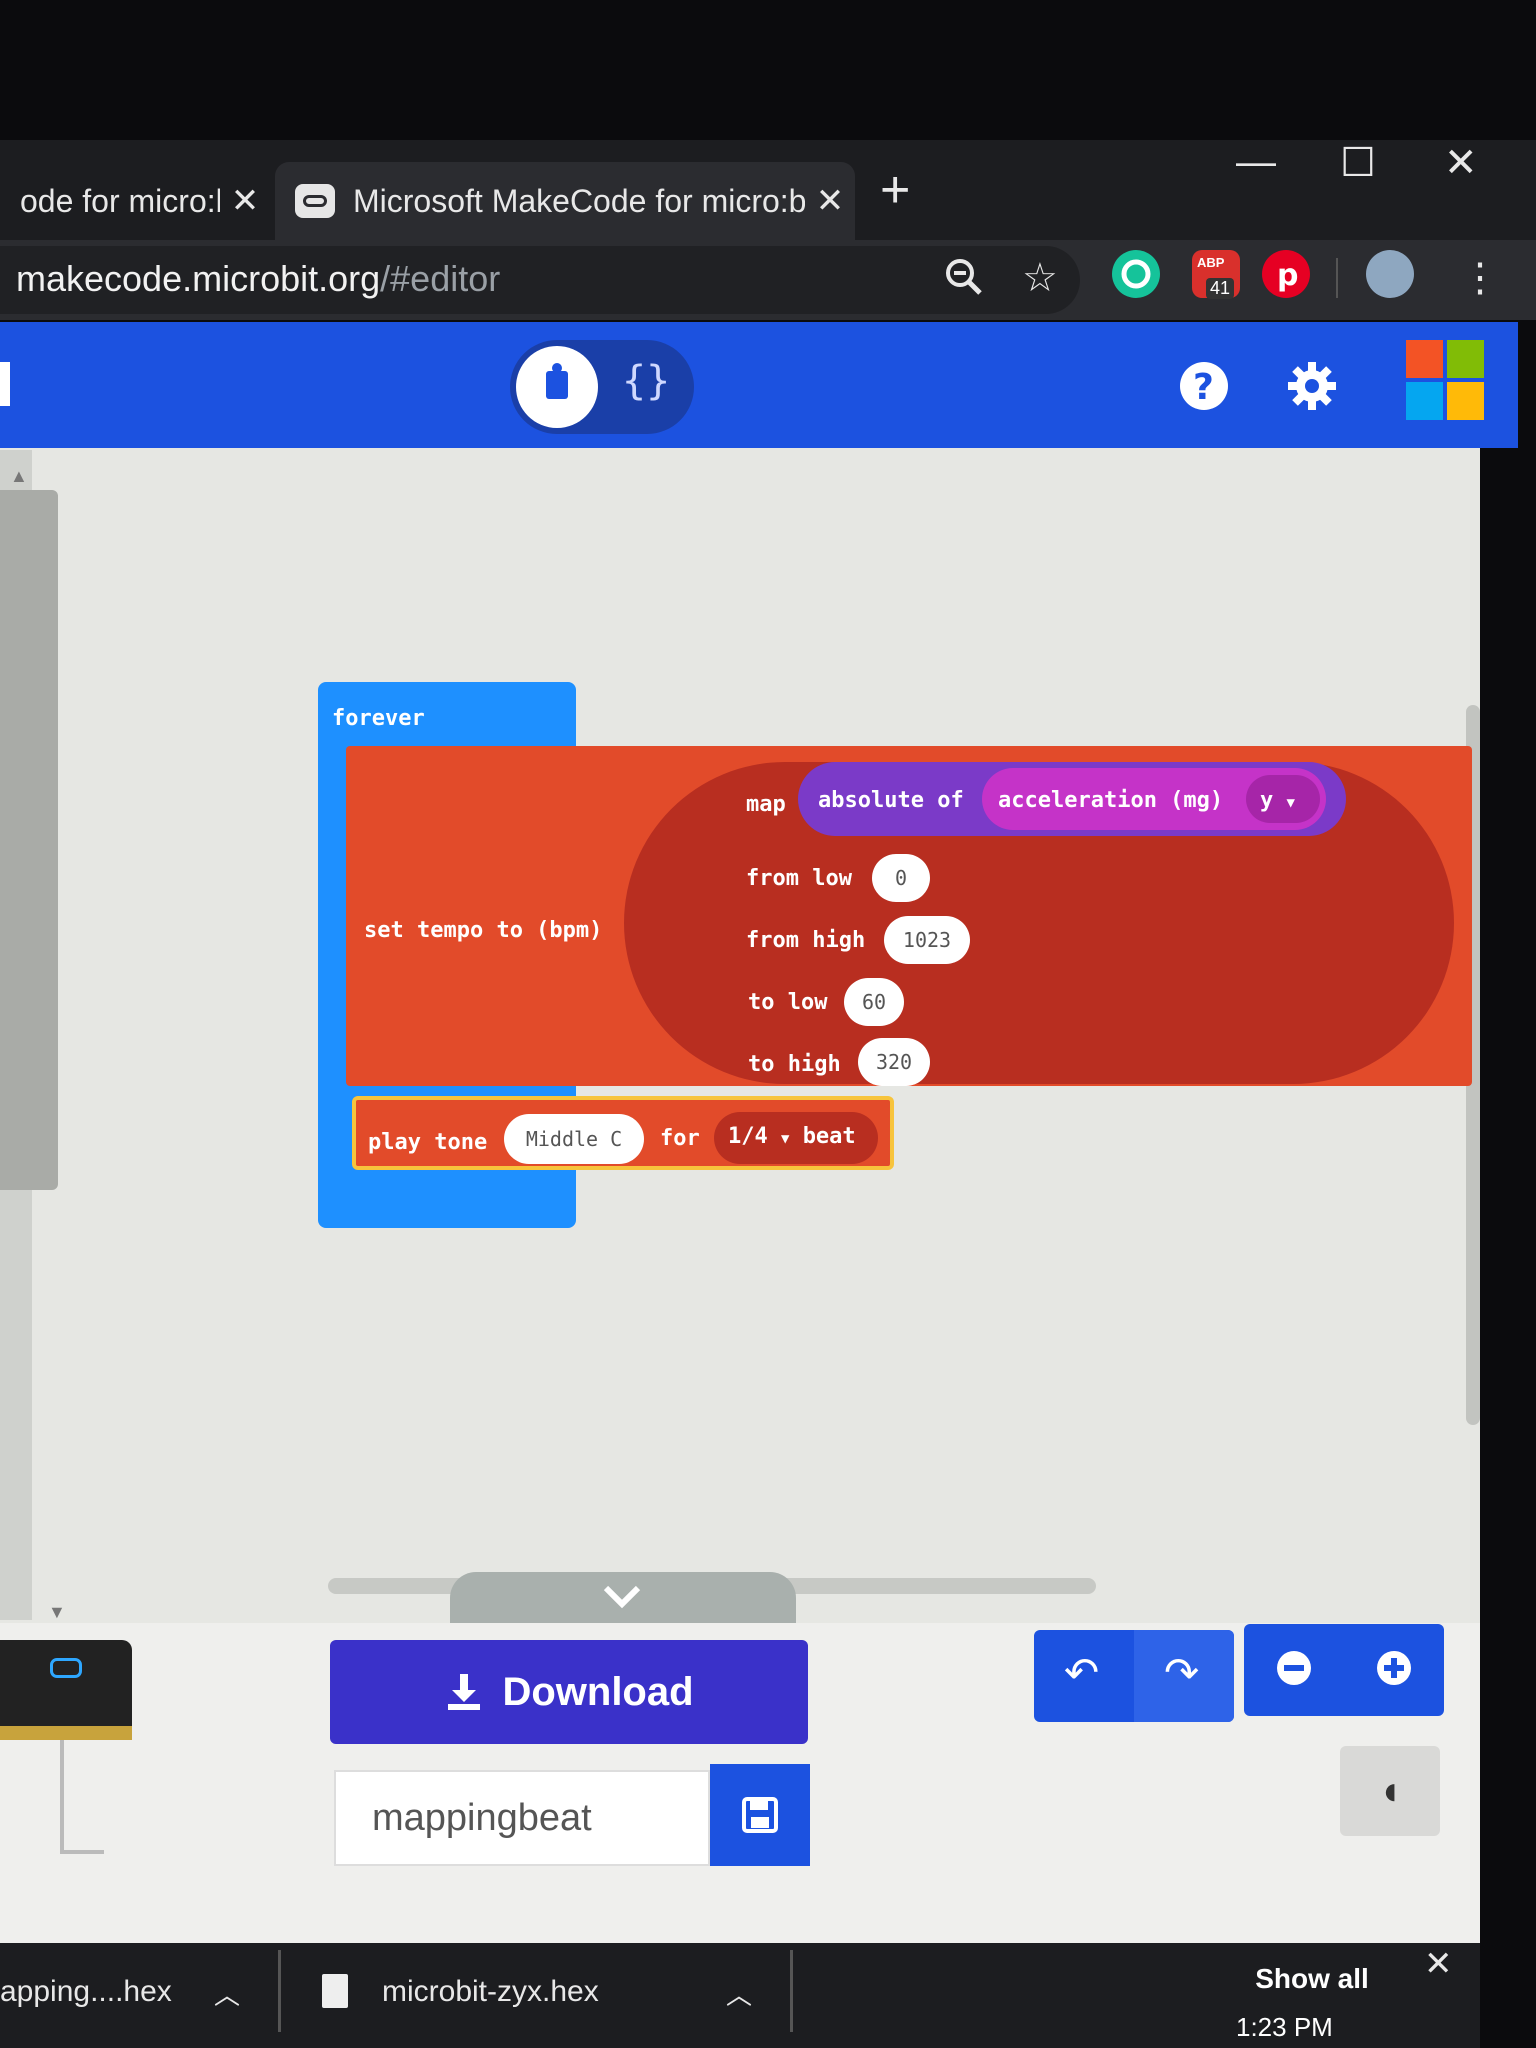 The height and width of the screenshot is (2048, 1536). What do you see at coordinates (1220, 288) in the screenshot?
I see `extension-badge: 41` at bounding box center [1220, 288].